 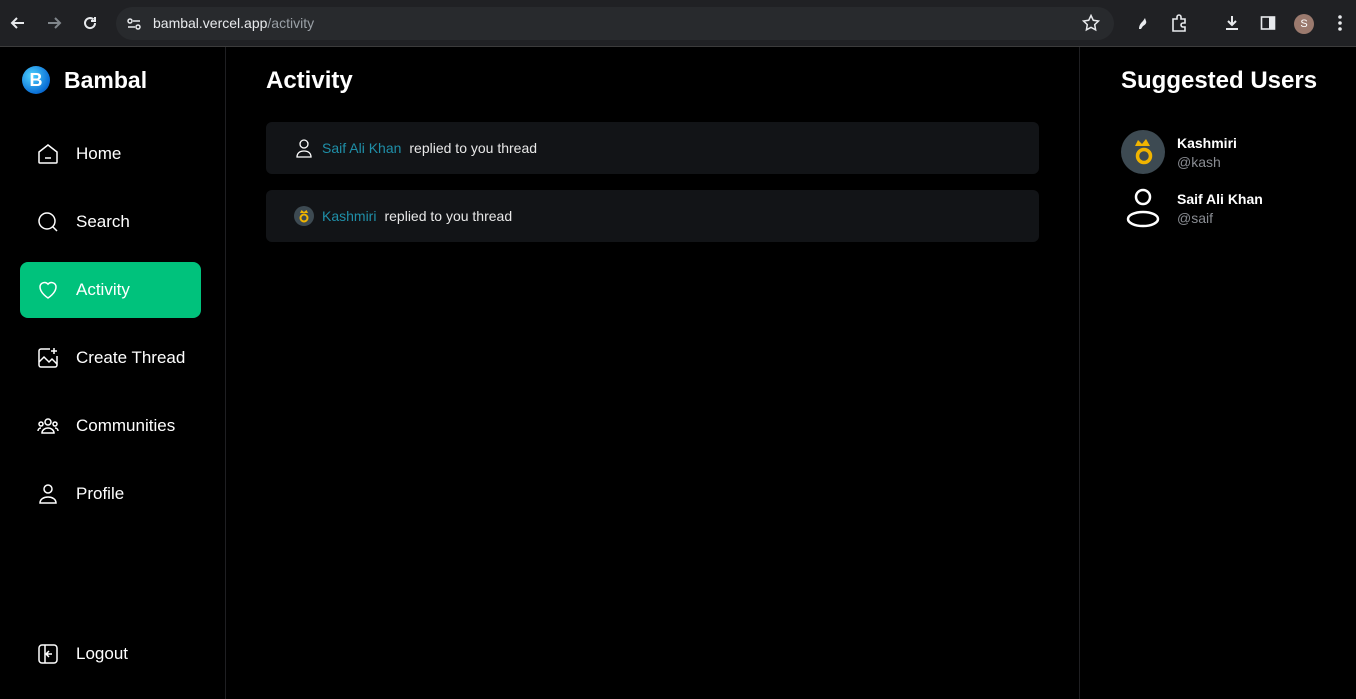 I want to click on extensions-puzzle-icon, so click(x=1179, y=23).